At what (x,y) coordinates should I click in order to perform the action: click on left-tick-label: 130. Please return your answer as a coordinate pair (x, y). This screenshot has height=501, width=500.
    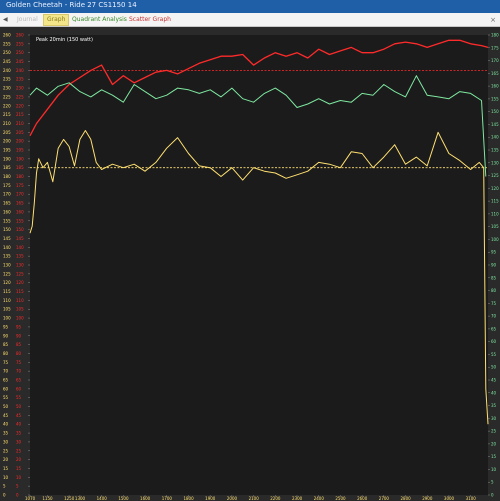
    Looking at the image, I should click on (7, 265).